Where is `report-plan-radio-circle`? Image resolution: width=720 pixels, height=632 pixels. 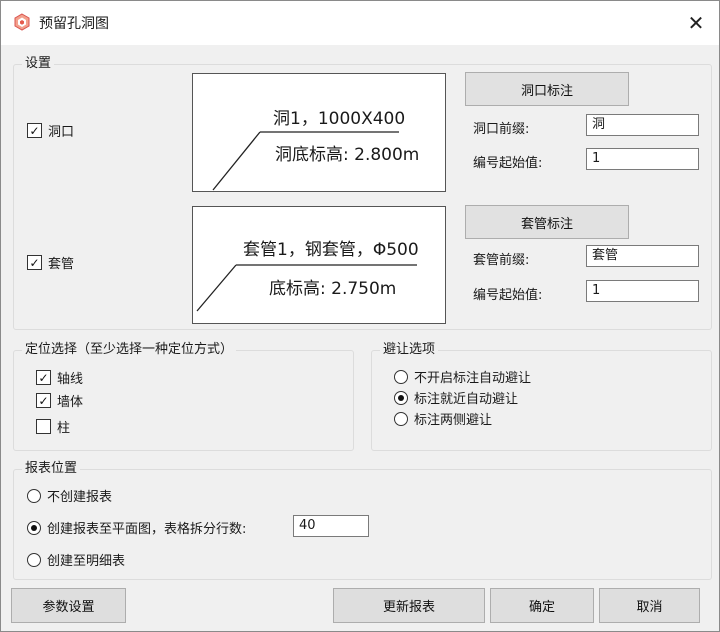
report-plan-radio-circle is located at coordinates (34, 527).